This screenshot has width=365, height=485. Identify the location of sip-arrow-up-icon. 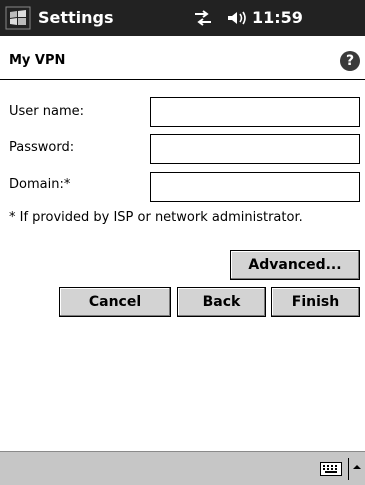
(357, 467).